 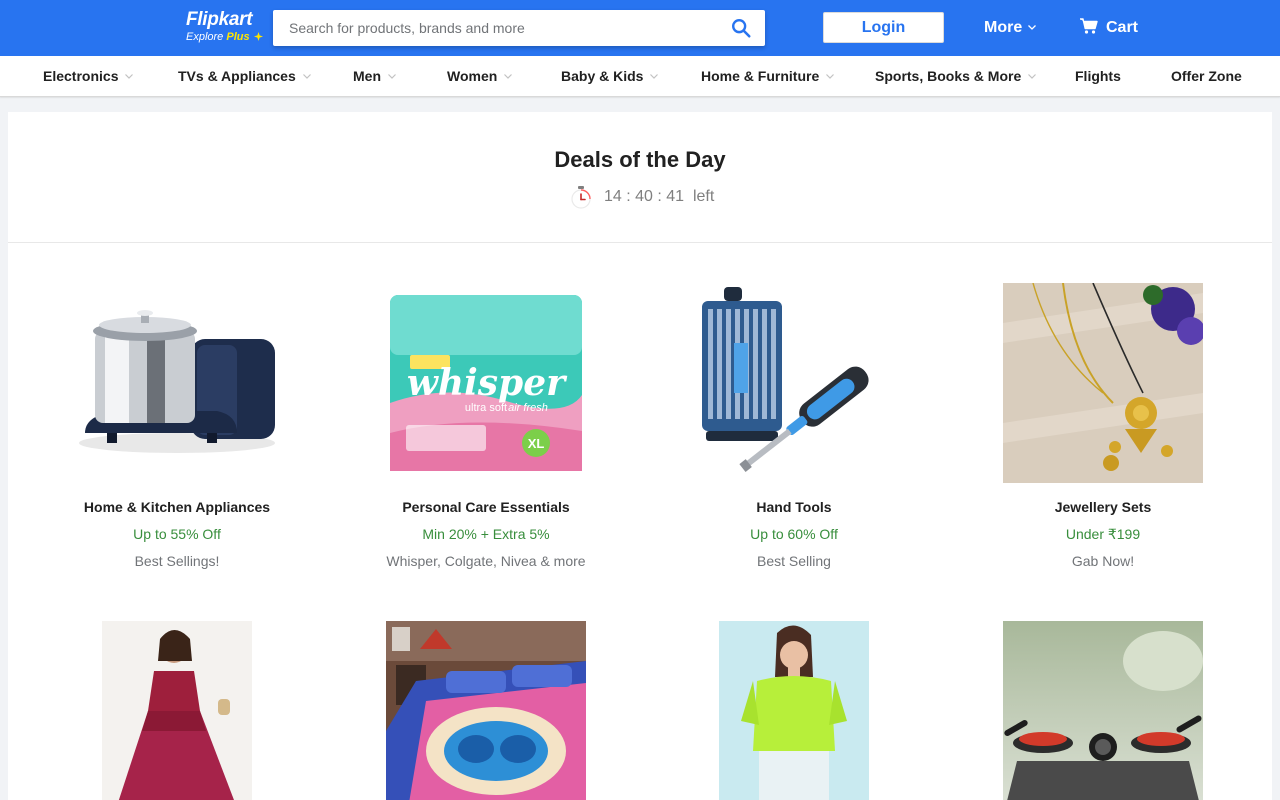 I want to click on search-bar, so click(x=519, y=28).